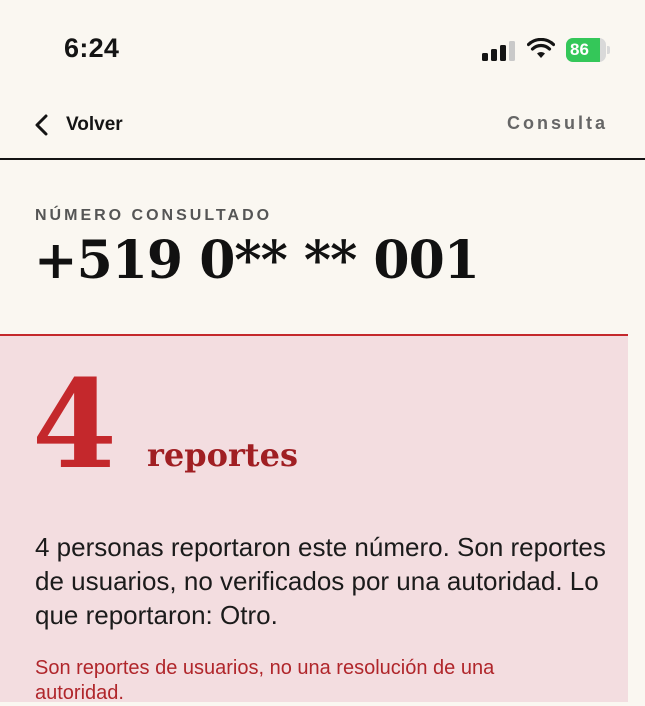 This screenshot has height=706, width=645. I want to click on status-bar: 6:24 86, so click(322, 50).